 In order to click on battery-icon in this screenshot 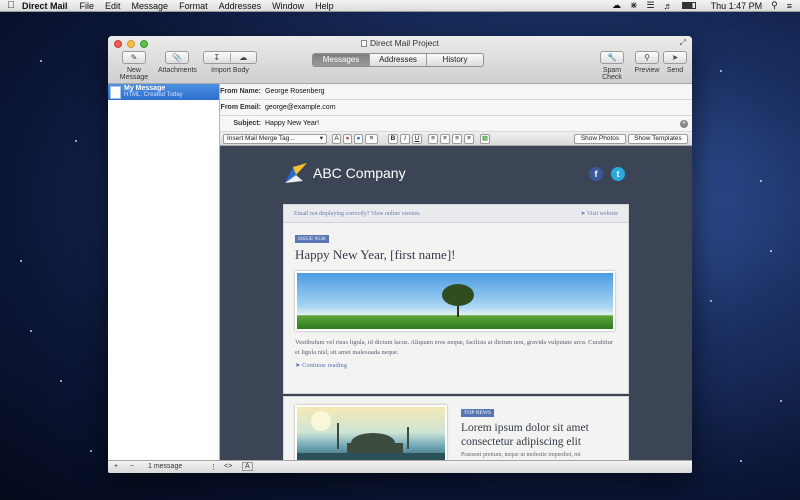, I will do `click(688, 5)`.